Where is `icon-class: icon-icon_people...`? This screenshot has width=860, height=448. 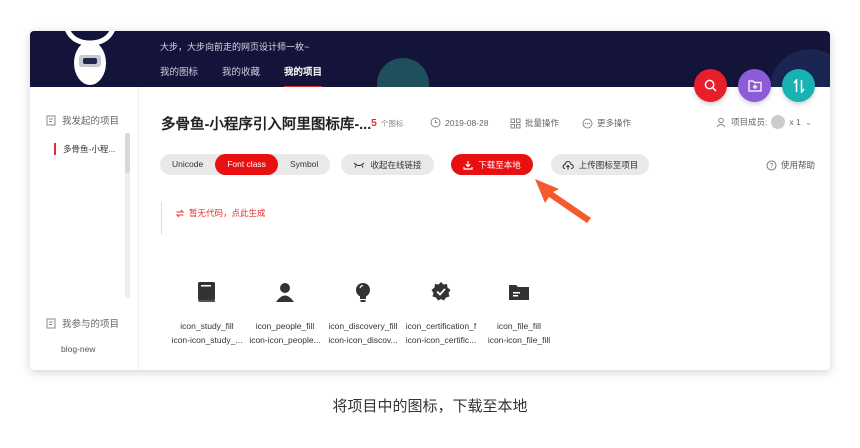 icon-class: icon-icon_people... is located at coordinates (285, 340).